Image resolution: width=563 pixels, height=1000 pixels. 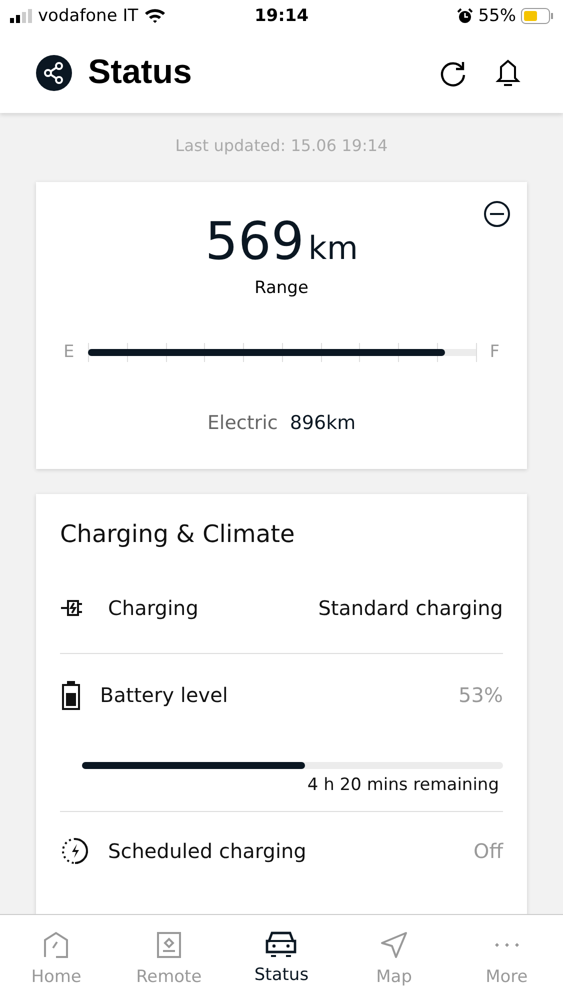 I want to click on clock-bolt-icon, so click(x=75, y=851).